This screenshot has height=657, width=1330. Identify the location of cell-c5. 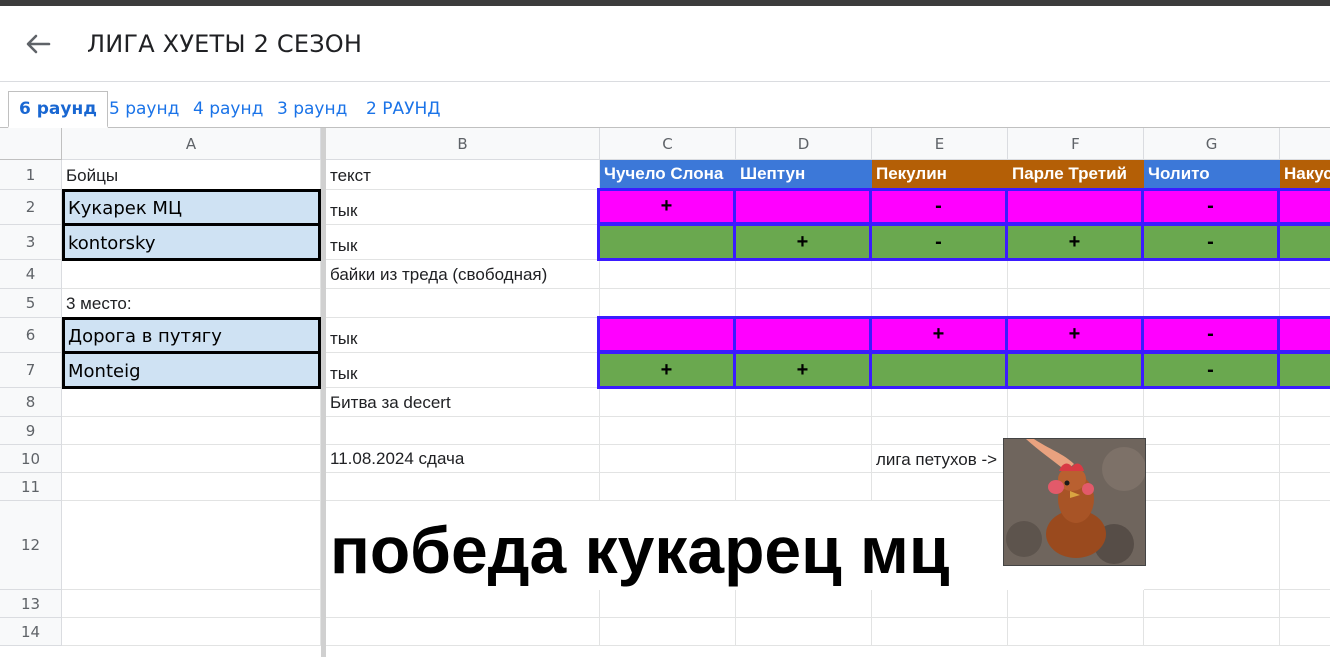
(668, 303).